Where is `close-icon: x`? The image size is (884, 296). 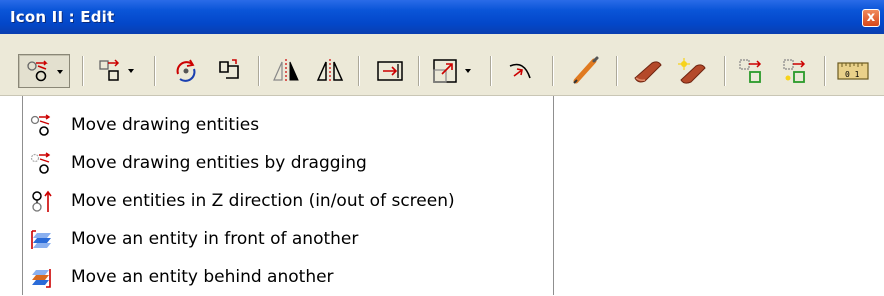
close-icon: x is located at coordinates (871, 17).